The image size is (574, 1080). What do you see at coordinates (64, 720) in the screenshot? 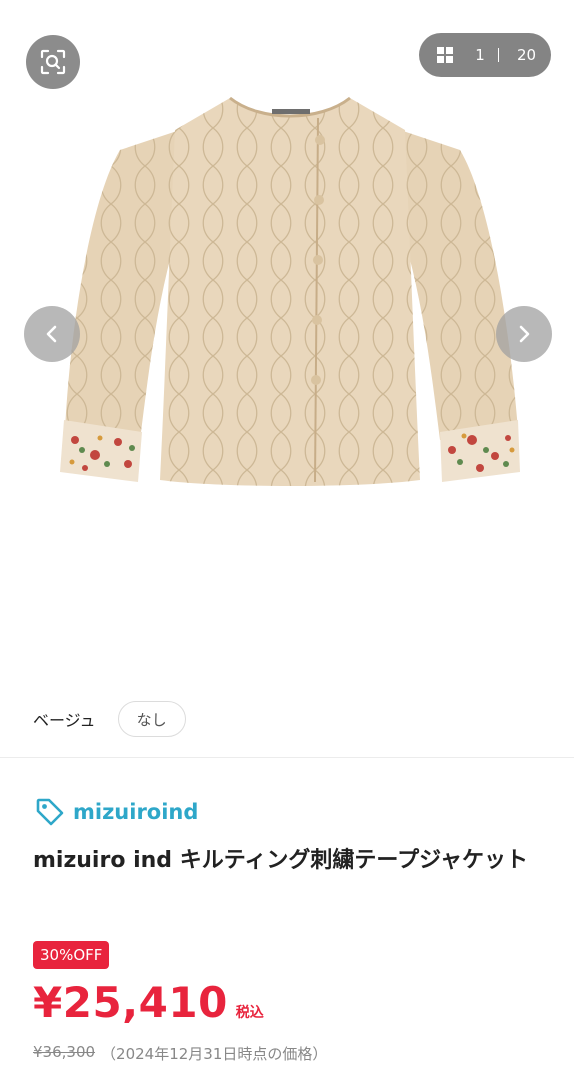
I see `color-name: ベージュ` at bounding box center [64, 720].